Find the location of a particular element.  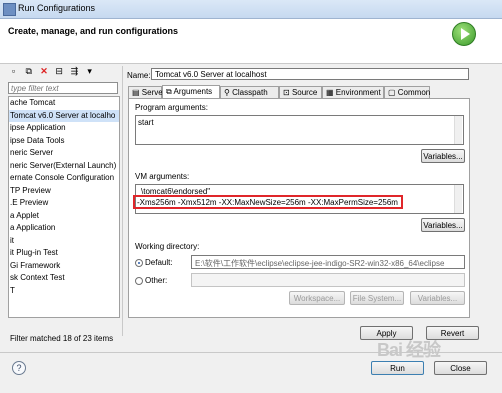

close-button: Close is located at coordinates (460, 368).